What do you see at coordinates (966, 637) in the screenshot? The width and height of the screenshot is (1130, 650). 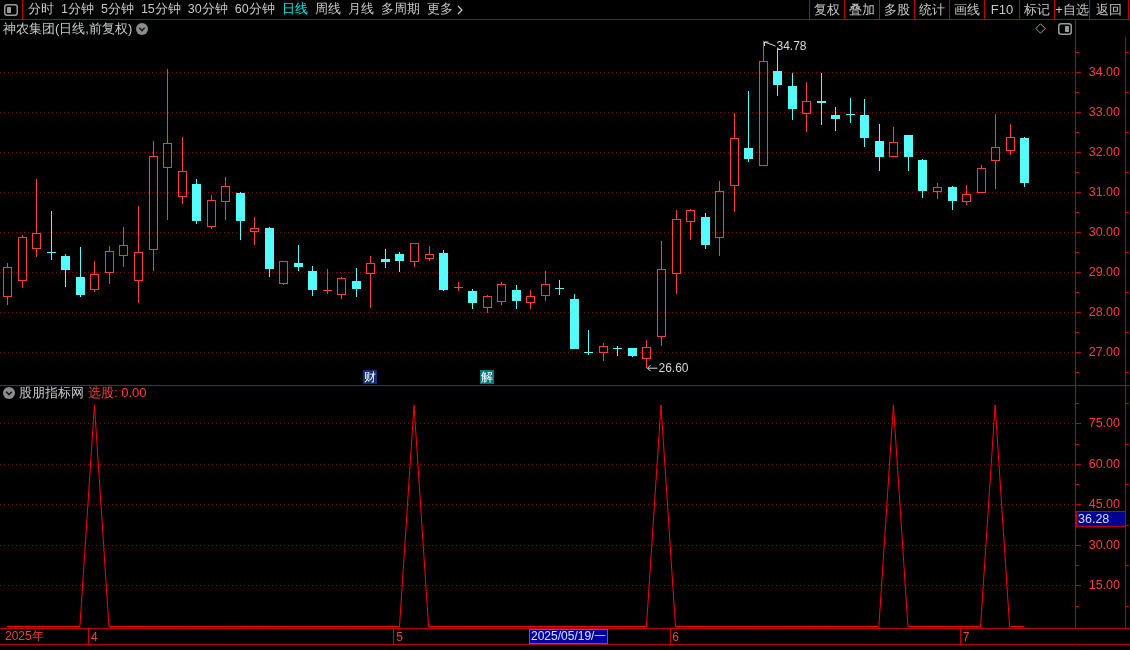 I see `month-label: 7` at bounding box center [966, 637].